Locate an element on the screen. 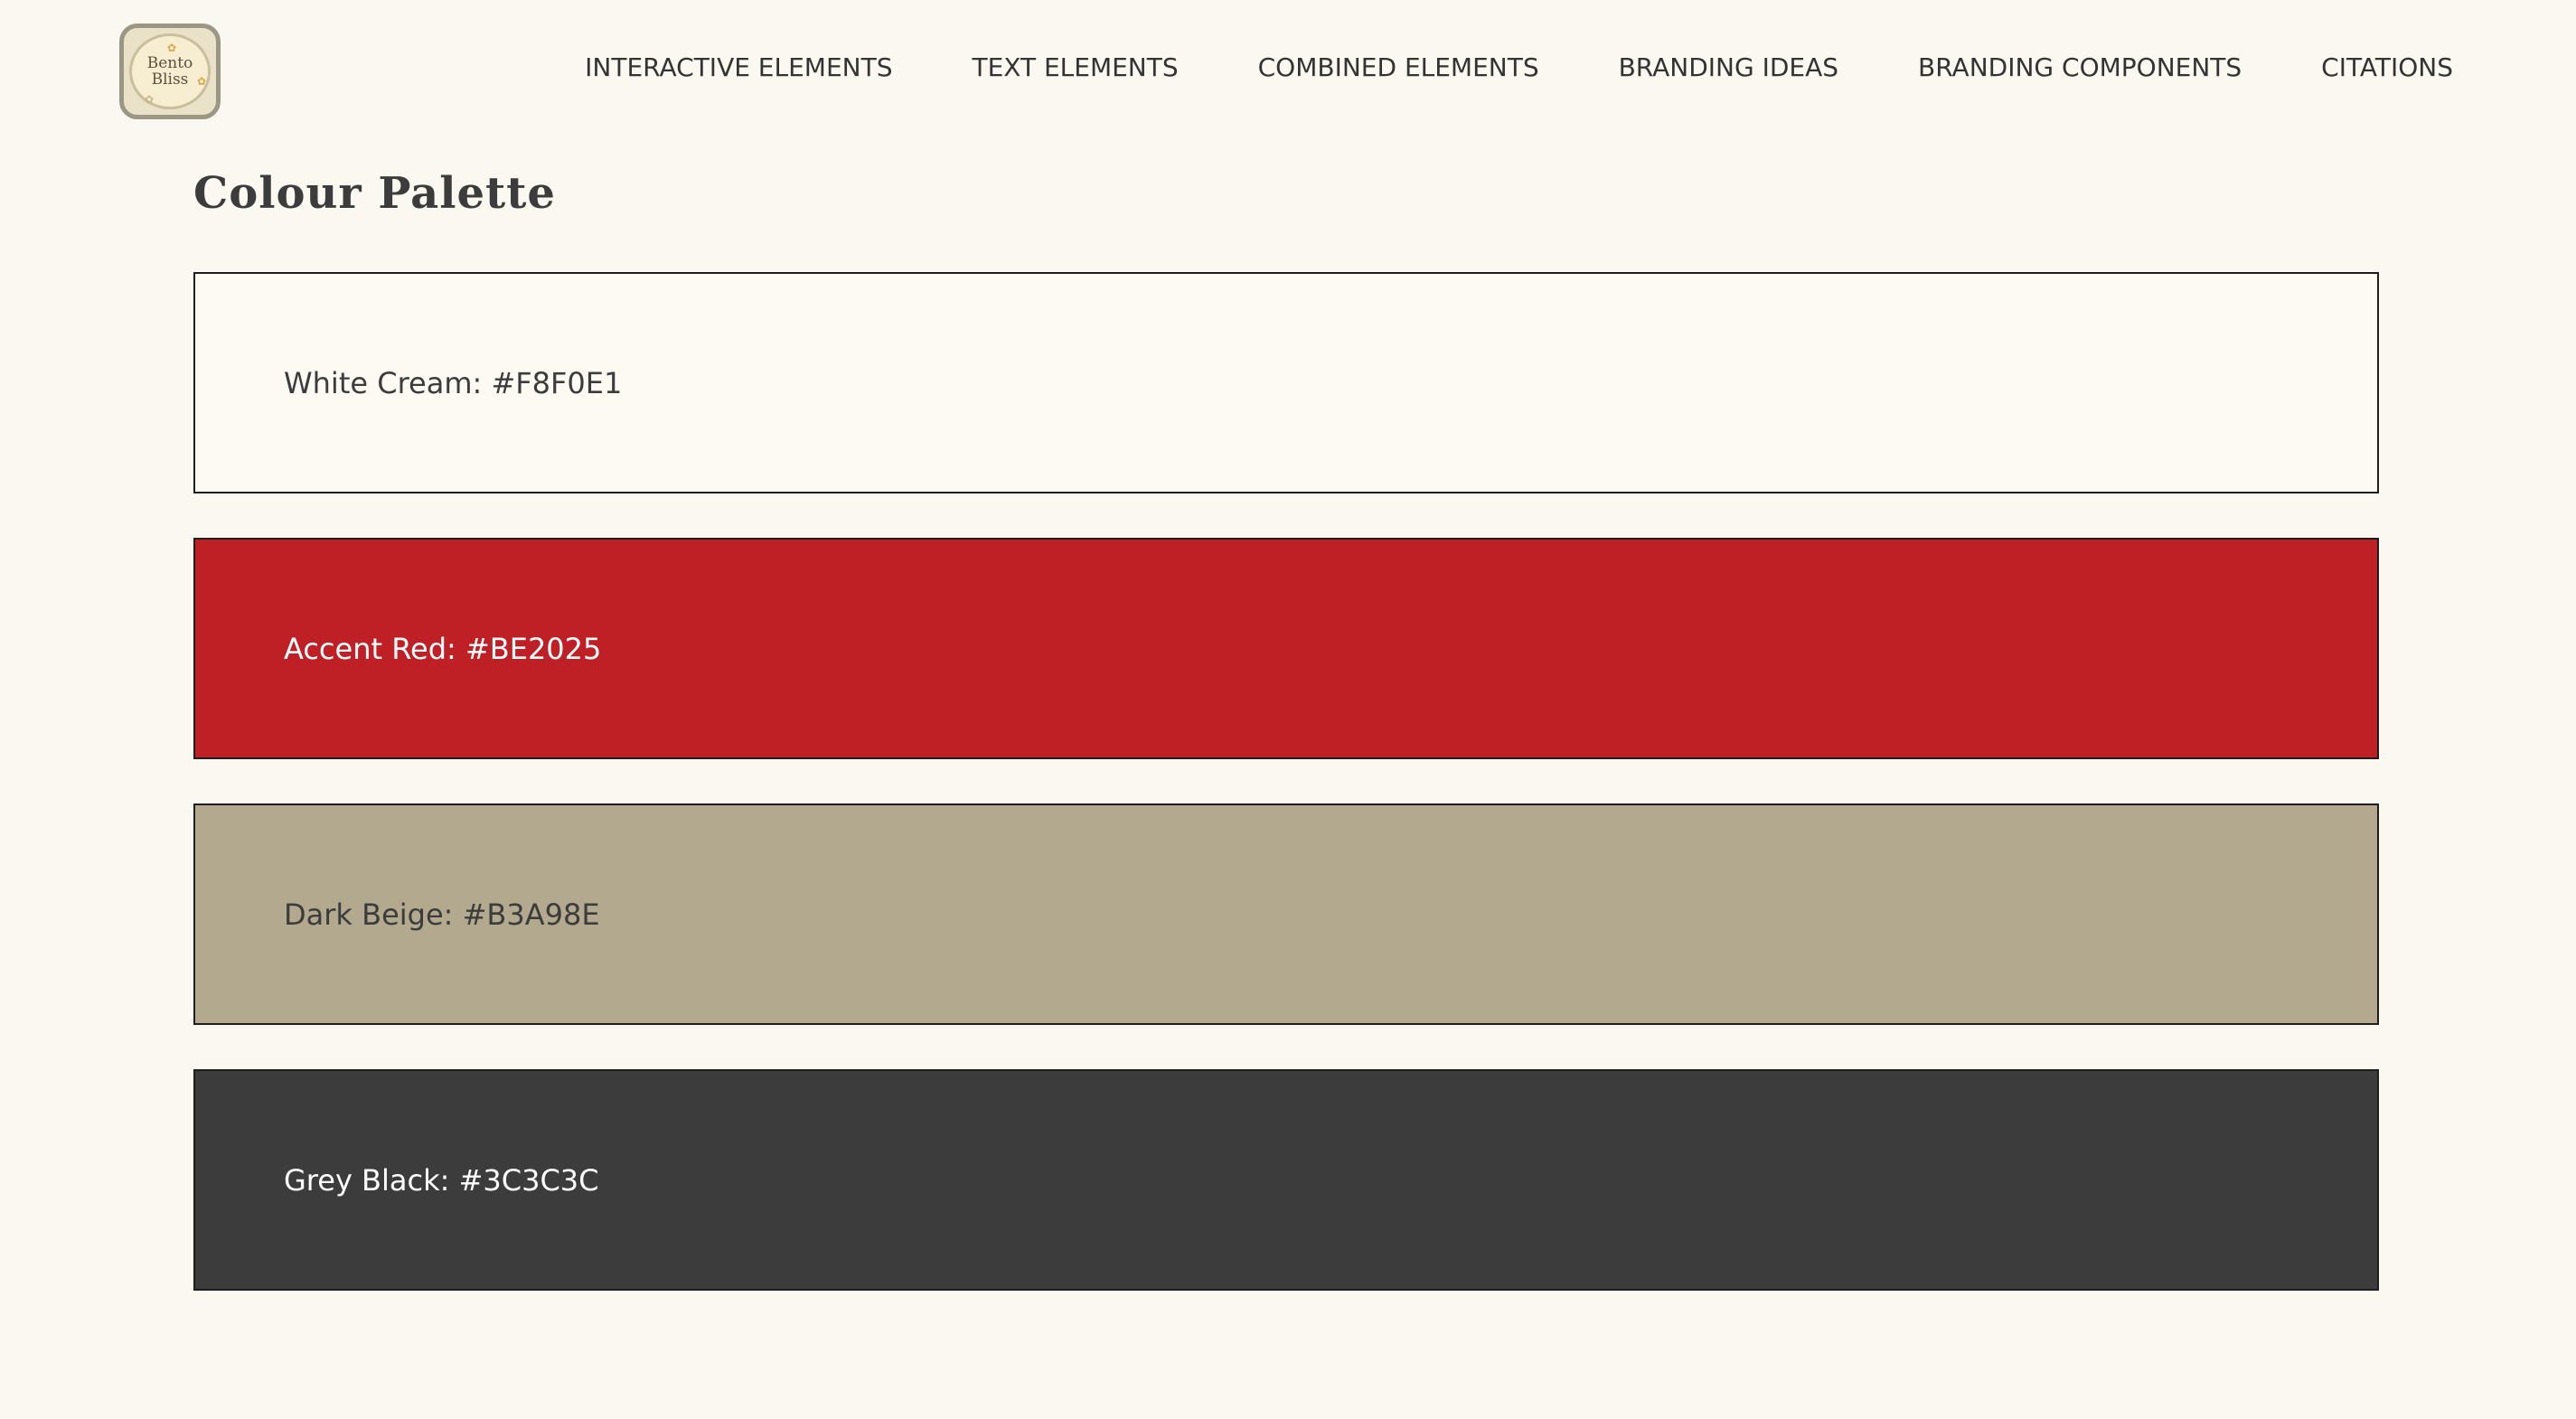  page-title: Colour Palette is located at coordinates (375, 193).